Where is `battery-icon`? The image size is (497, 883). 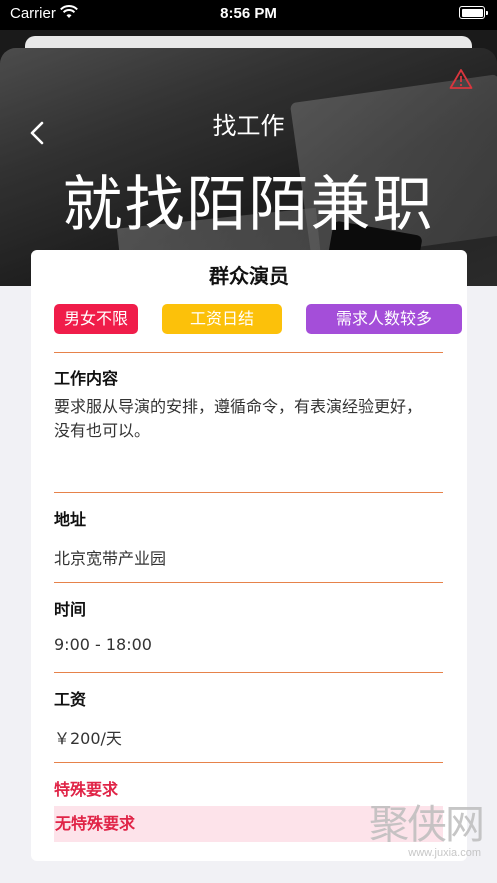
battery-icon is located at coordinates (473, 12).